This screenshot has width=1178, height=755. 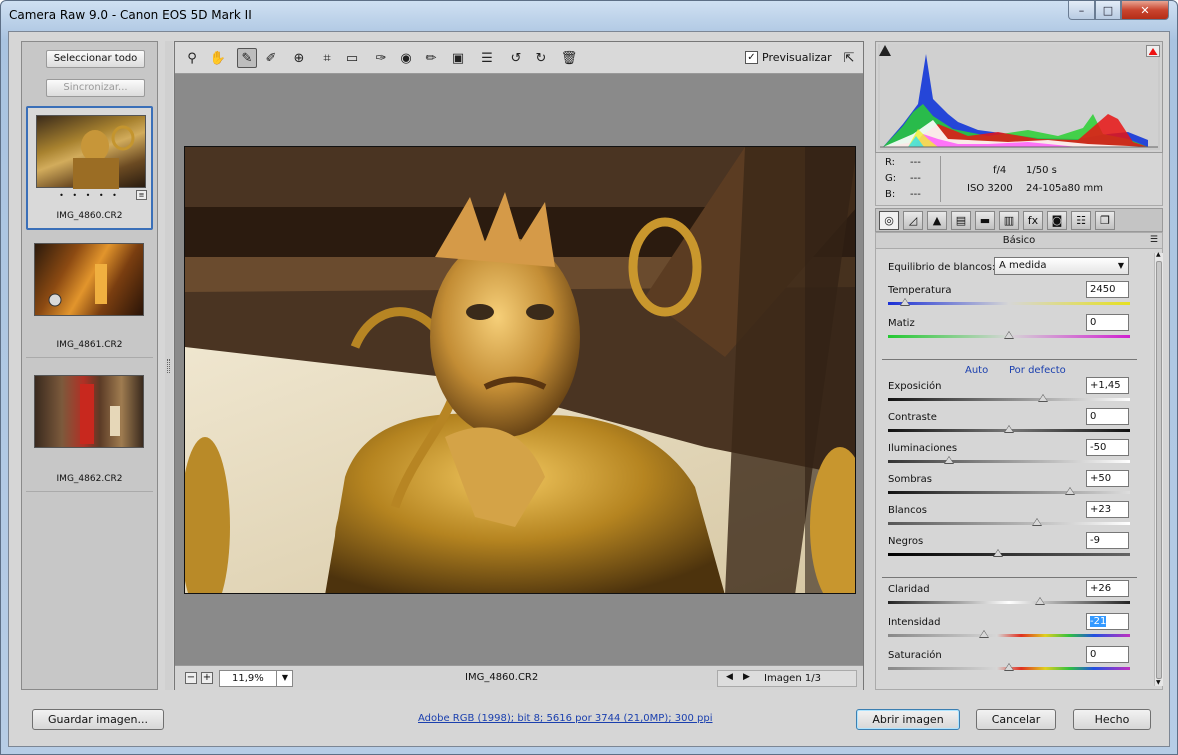 I want to click on detail-icon: ▲, so click(x=937, y=220).